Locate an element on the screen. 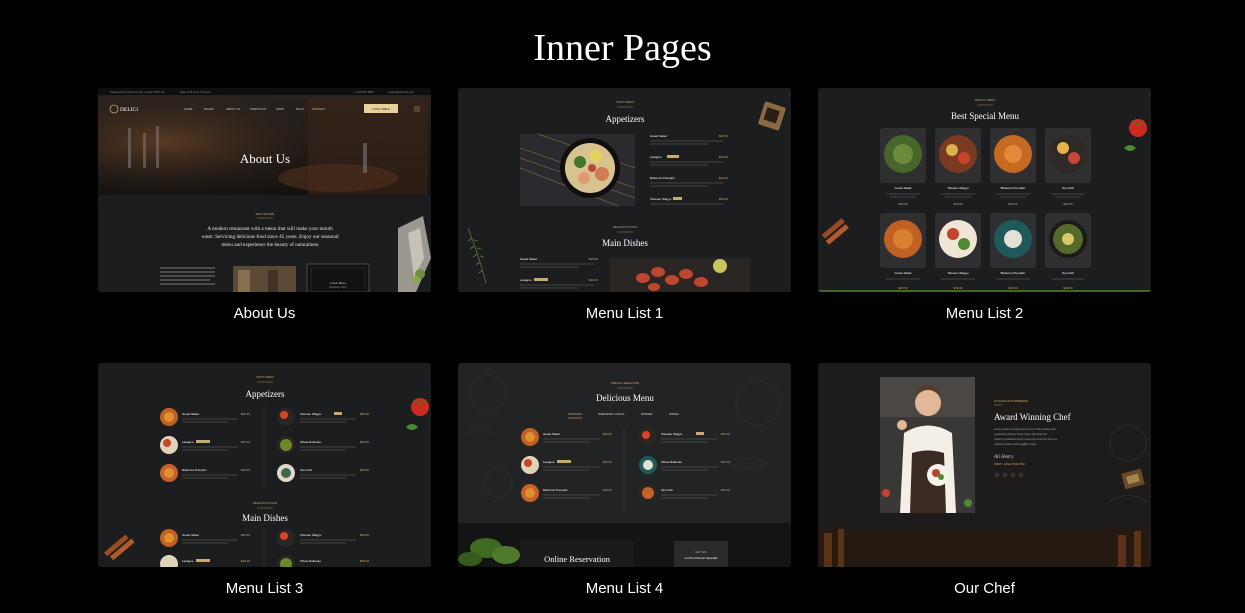 This screenshot has height=613, width=1245. card-menu-list-1: TASTY MENU Appetizers Greek Salad $25.50 is located at coordinates (624, 205).